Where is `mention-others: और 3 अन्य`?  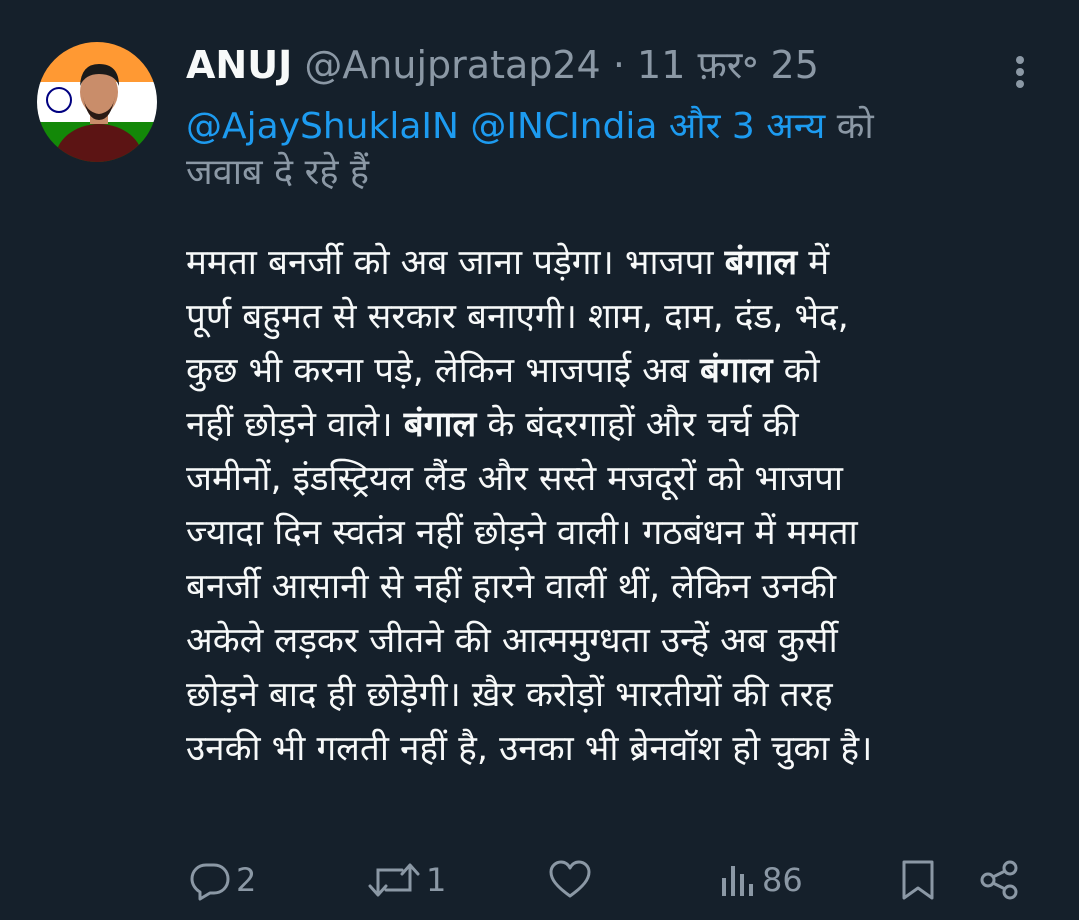
mention-others: और 3 अन्य is located at coordinates (747, 126).